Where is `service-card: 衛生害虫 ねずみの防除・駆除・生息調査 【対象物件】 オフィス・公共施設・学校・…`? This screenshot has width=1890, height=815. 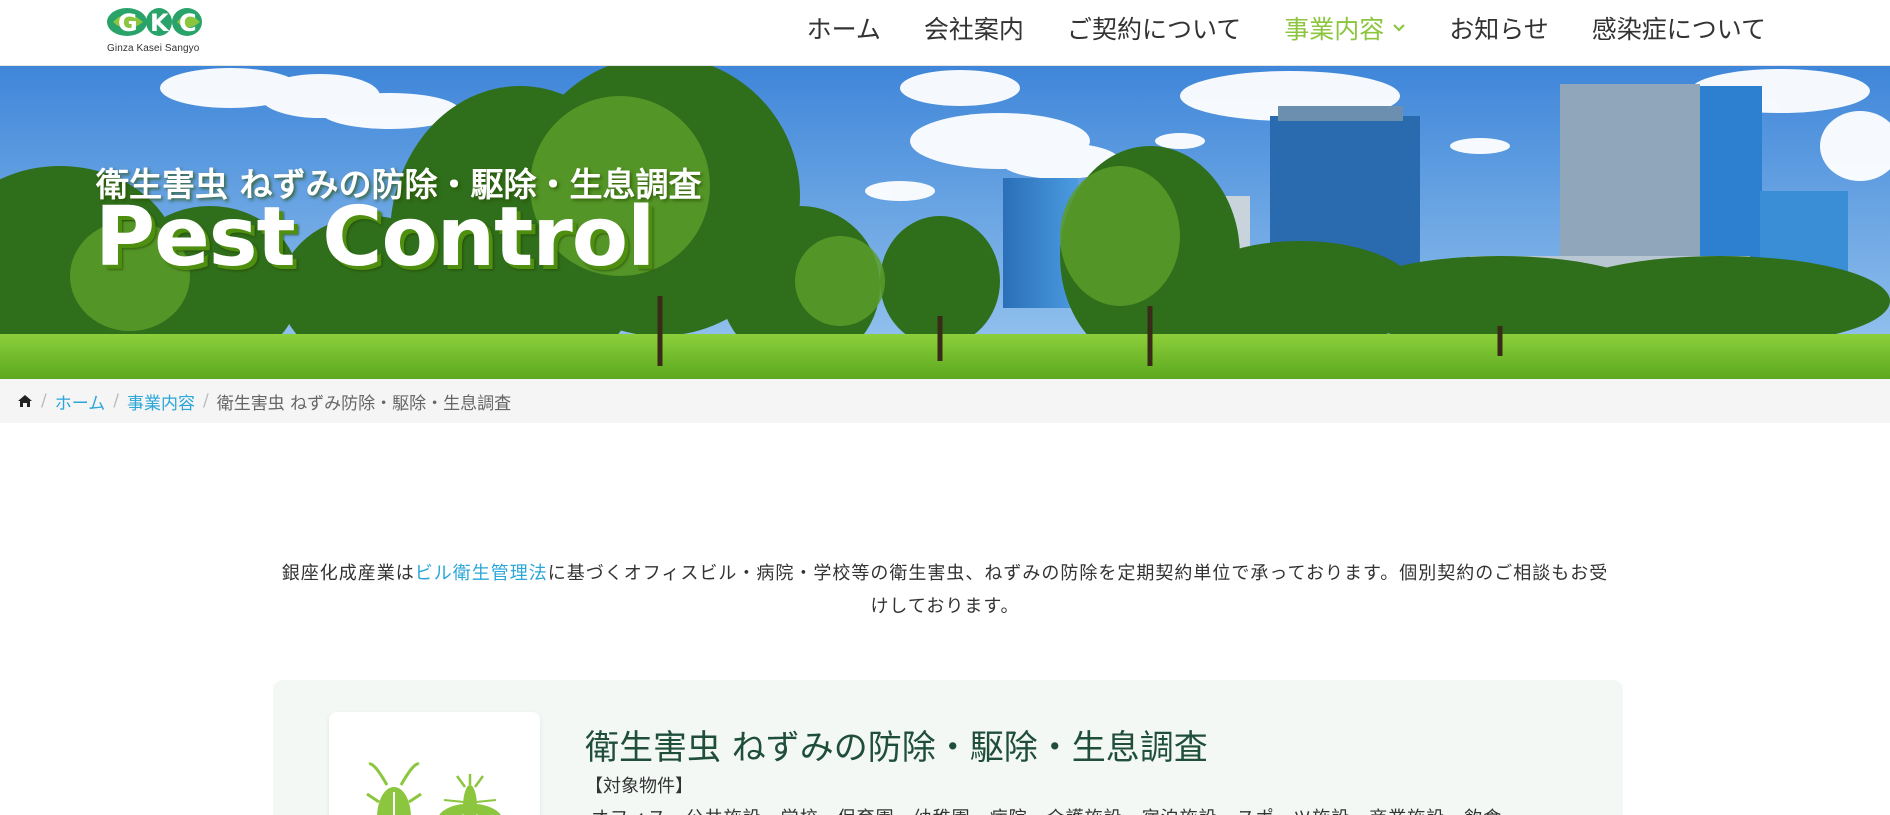
service-card: 衛生害虫 ねずみの防除・駆除・生息調査 【対象物件】 オフィス・公共施設・学校・… is located at coordinates (948, 747).